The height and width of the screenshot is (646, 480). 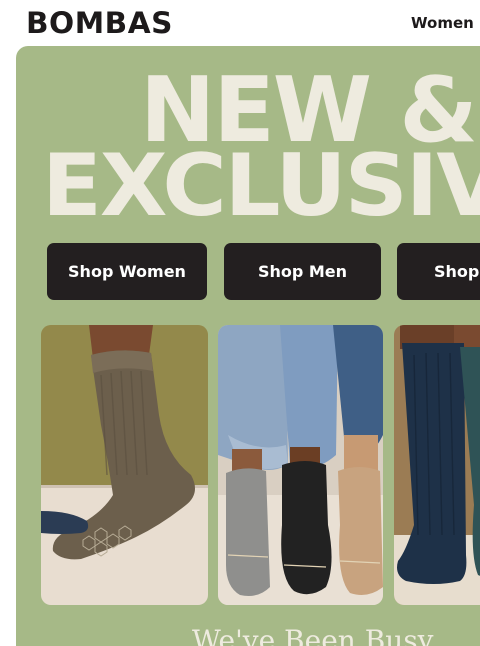 What do you see at coordinates (300, 465) in the screenshot?
I see `product-image-three-pairs` at bounding box center [300, 465].